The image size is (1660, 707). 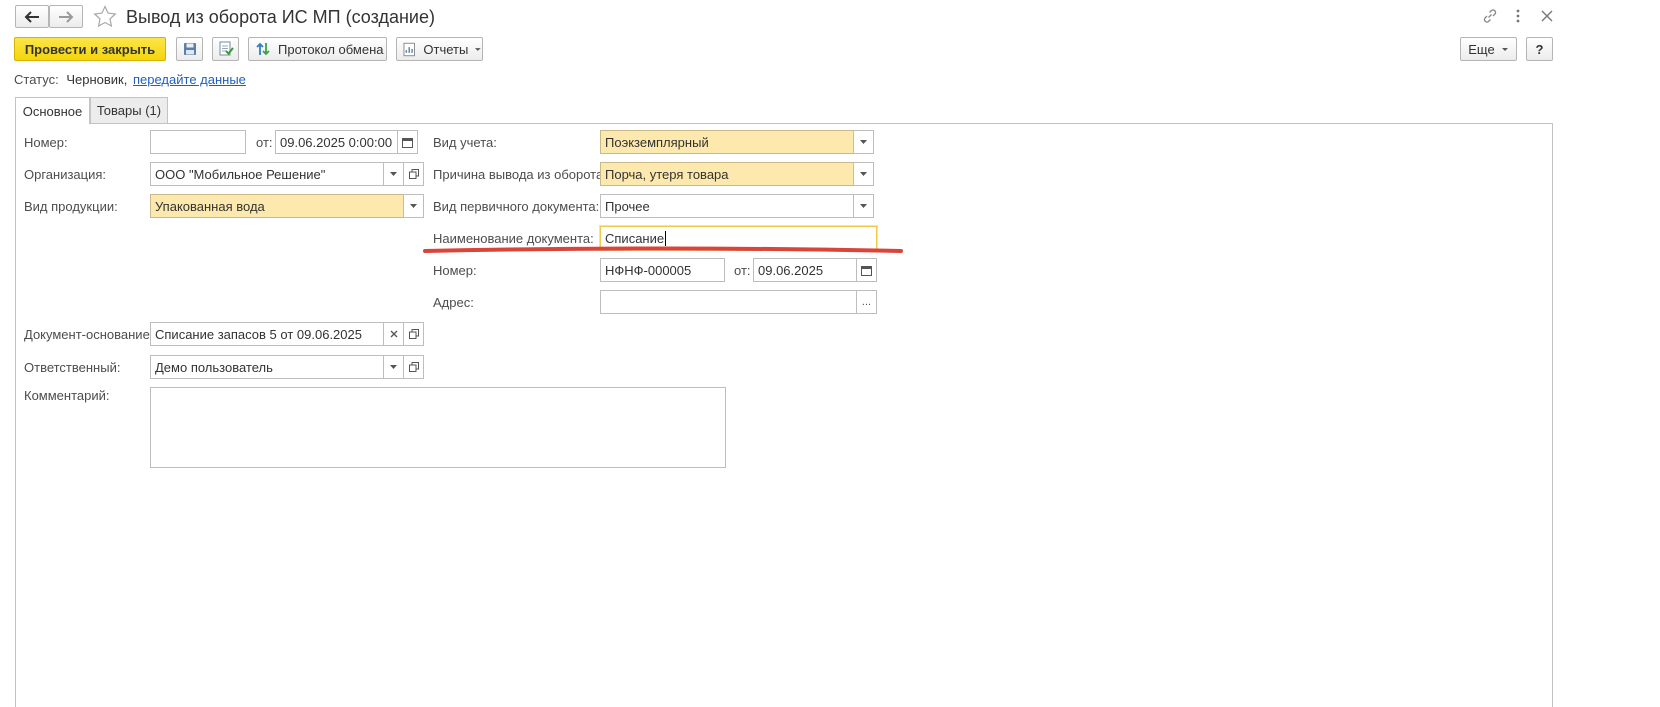 I want to click on tab-main: Основное, so click(x=52, y=110).